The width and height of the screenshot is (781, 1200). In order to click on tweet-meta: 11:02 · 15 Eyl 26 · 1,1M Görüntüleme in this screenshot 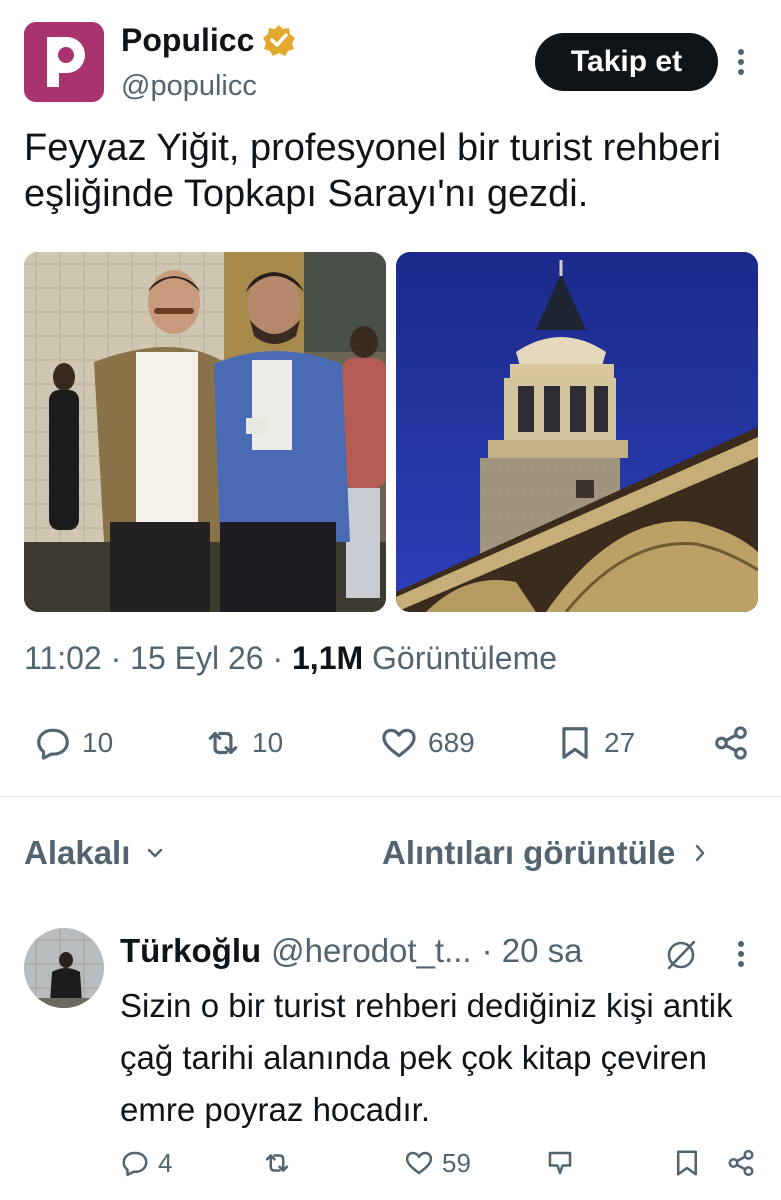, I will do `click(290, 658)`.